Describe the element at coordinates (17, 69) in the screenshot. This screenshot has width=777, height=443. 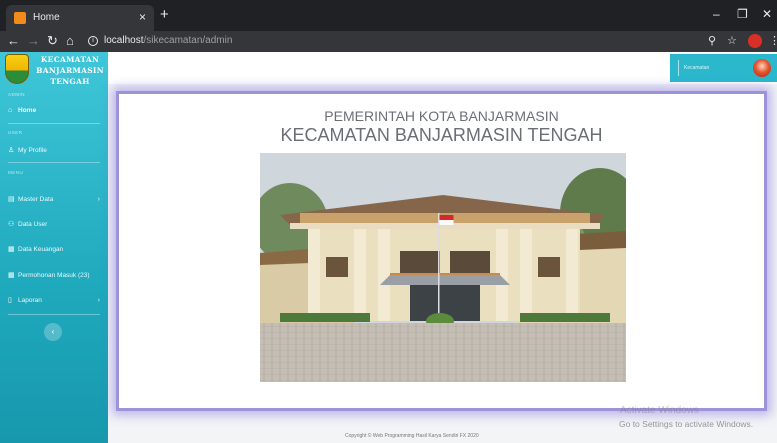
I see `emblem-logo` at that location.